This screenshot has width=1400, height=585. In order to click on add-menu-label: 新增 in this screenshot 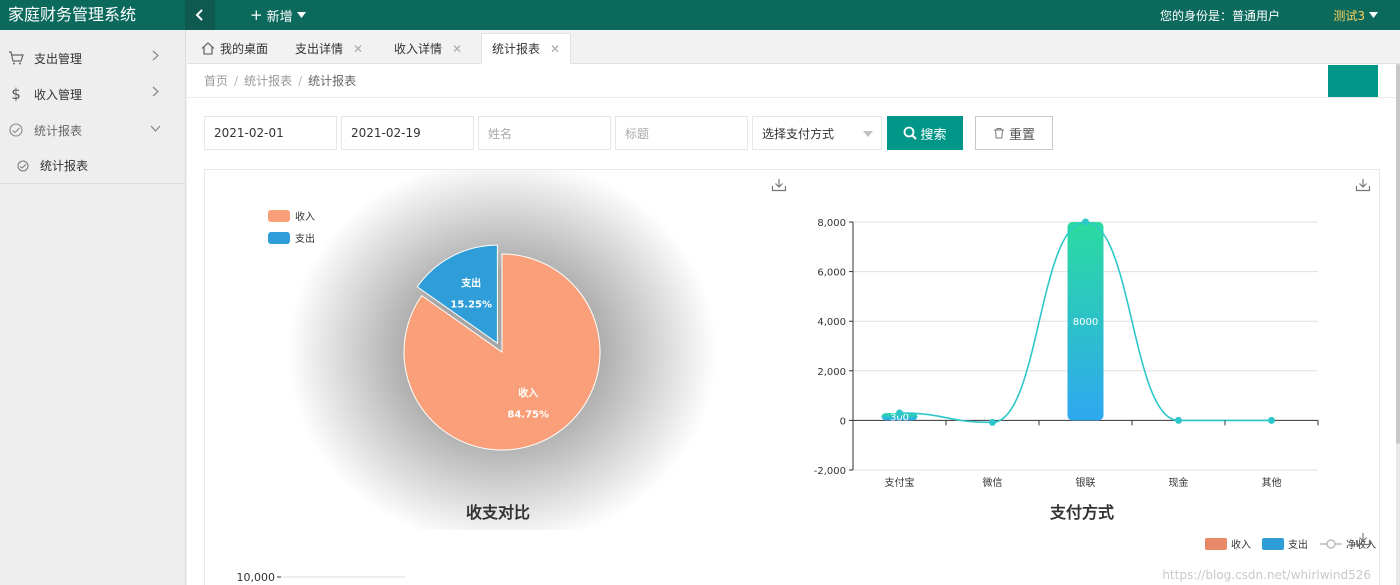, I will do `click(279, 17)`.